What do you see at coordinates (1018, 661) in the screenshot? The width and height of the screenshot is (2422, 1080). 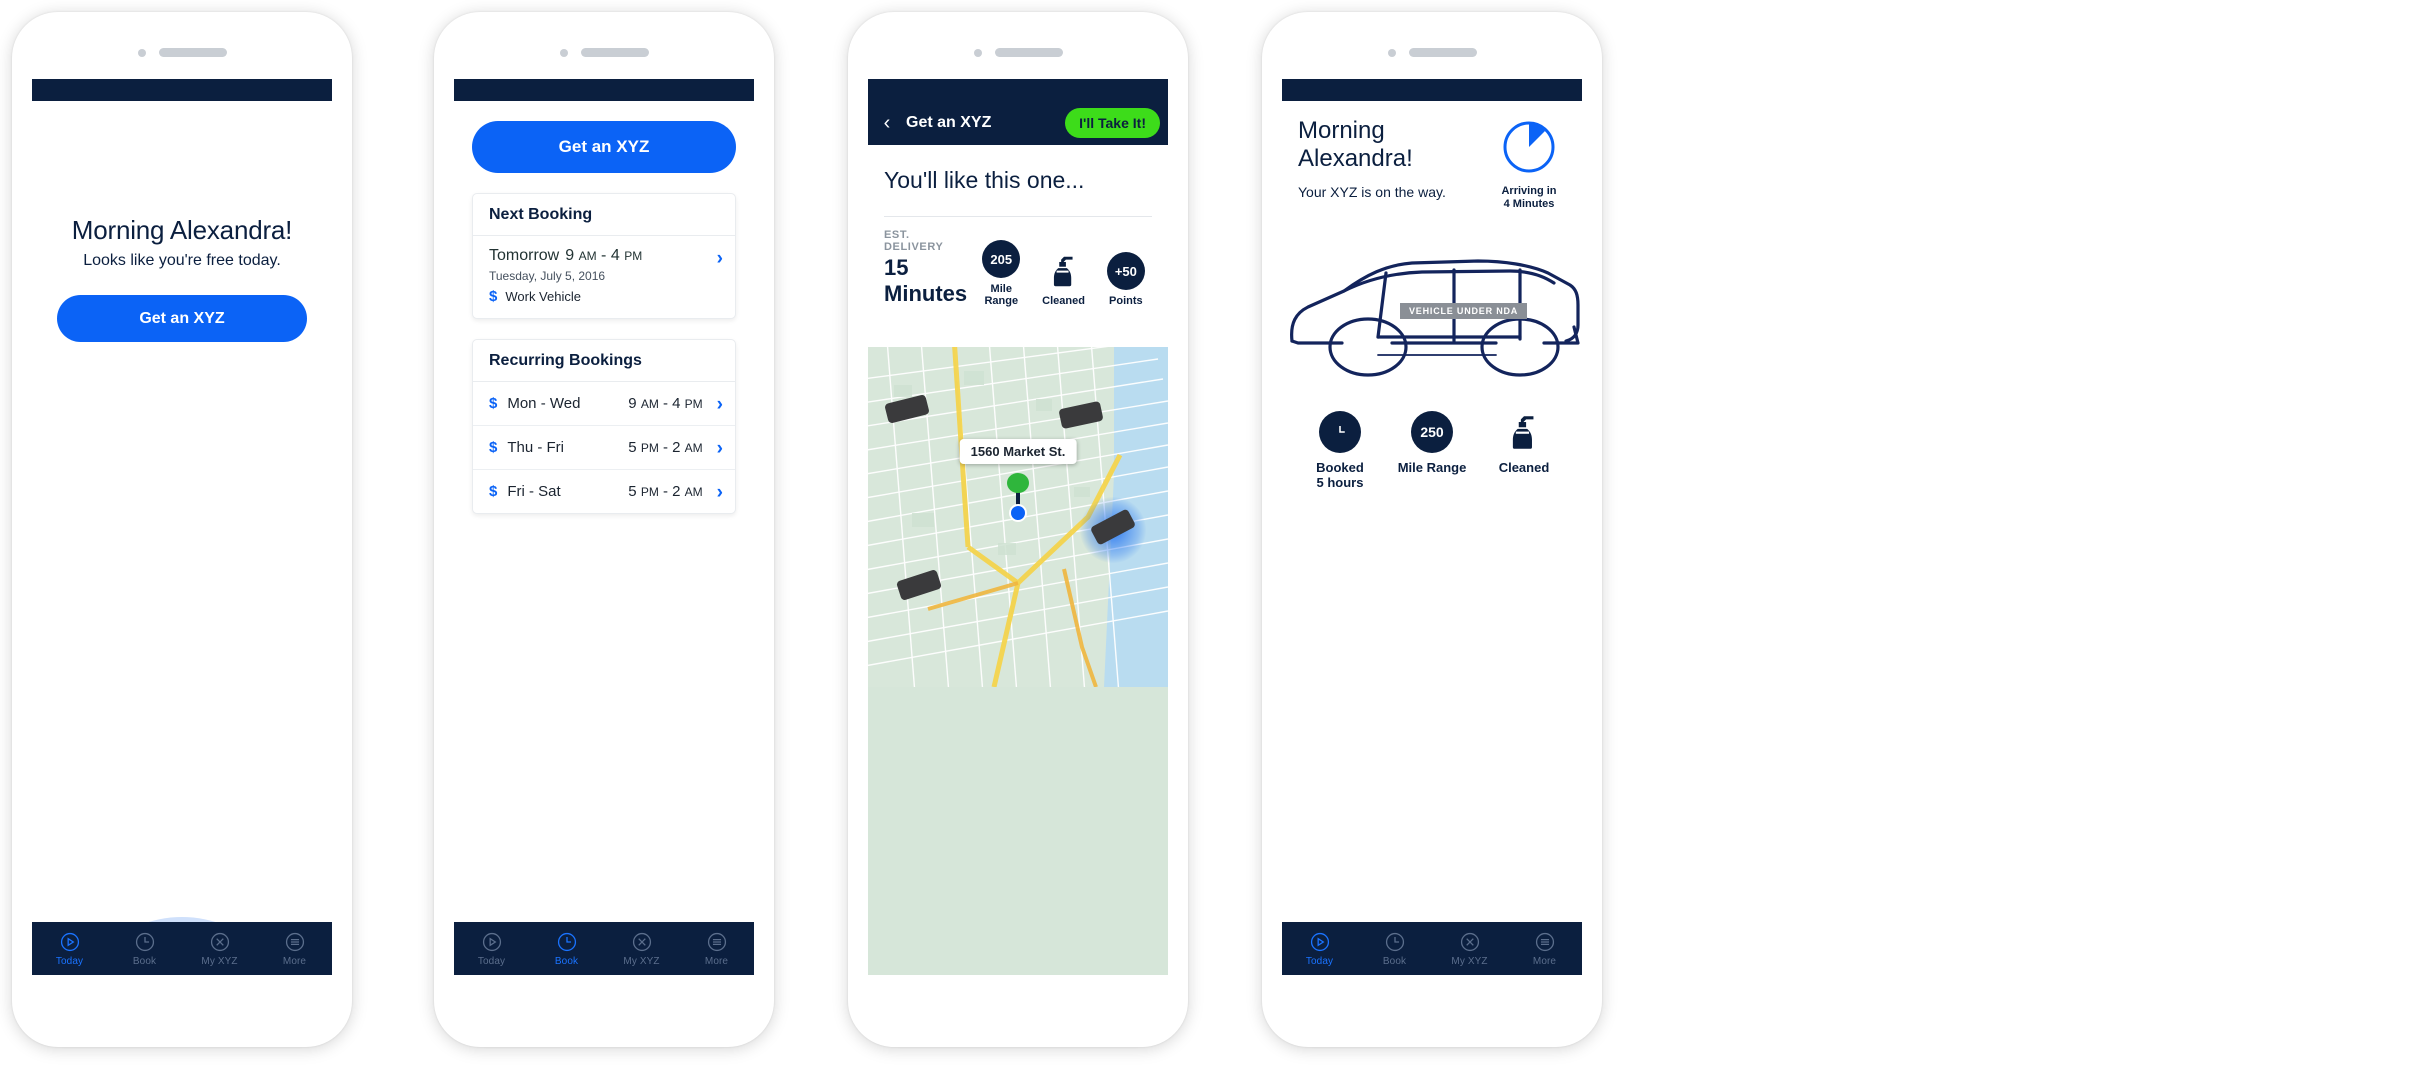 I see `delivery-map: 1560 Market St.` at bounding box center [1018, 661].